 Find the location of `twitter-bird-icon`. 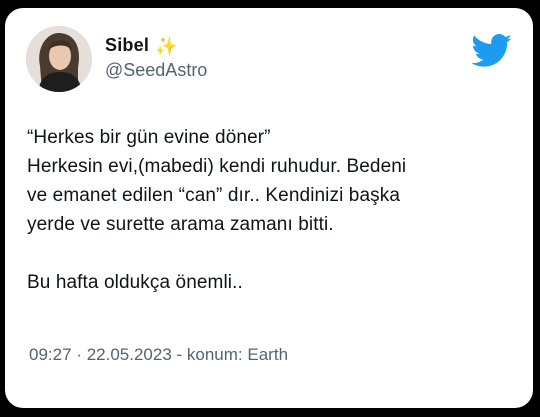

twitter-bird-icon is located at coordinates (492, 51).